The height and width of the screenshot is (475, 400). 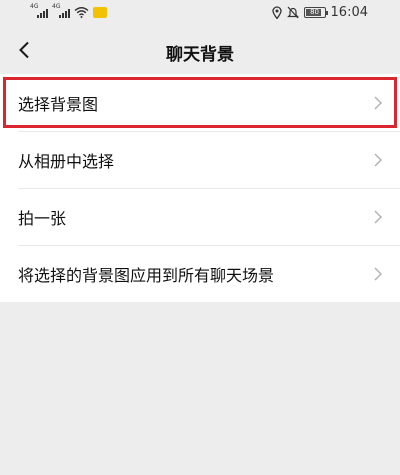 What do you see at coordinates (200, 13) in the screenshot?
I see `status-bar: 4G 4G 80 16:04` at bounding box center [200, 13].